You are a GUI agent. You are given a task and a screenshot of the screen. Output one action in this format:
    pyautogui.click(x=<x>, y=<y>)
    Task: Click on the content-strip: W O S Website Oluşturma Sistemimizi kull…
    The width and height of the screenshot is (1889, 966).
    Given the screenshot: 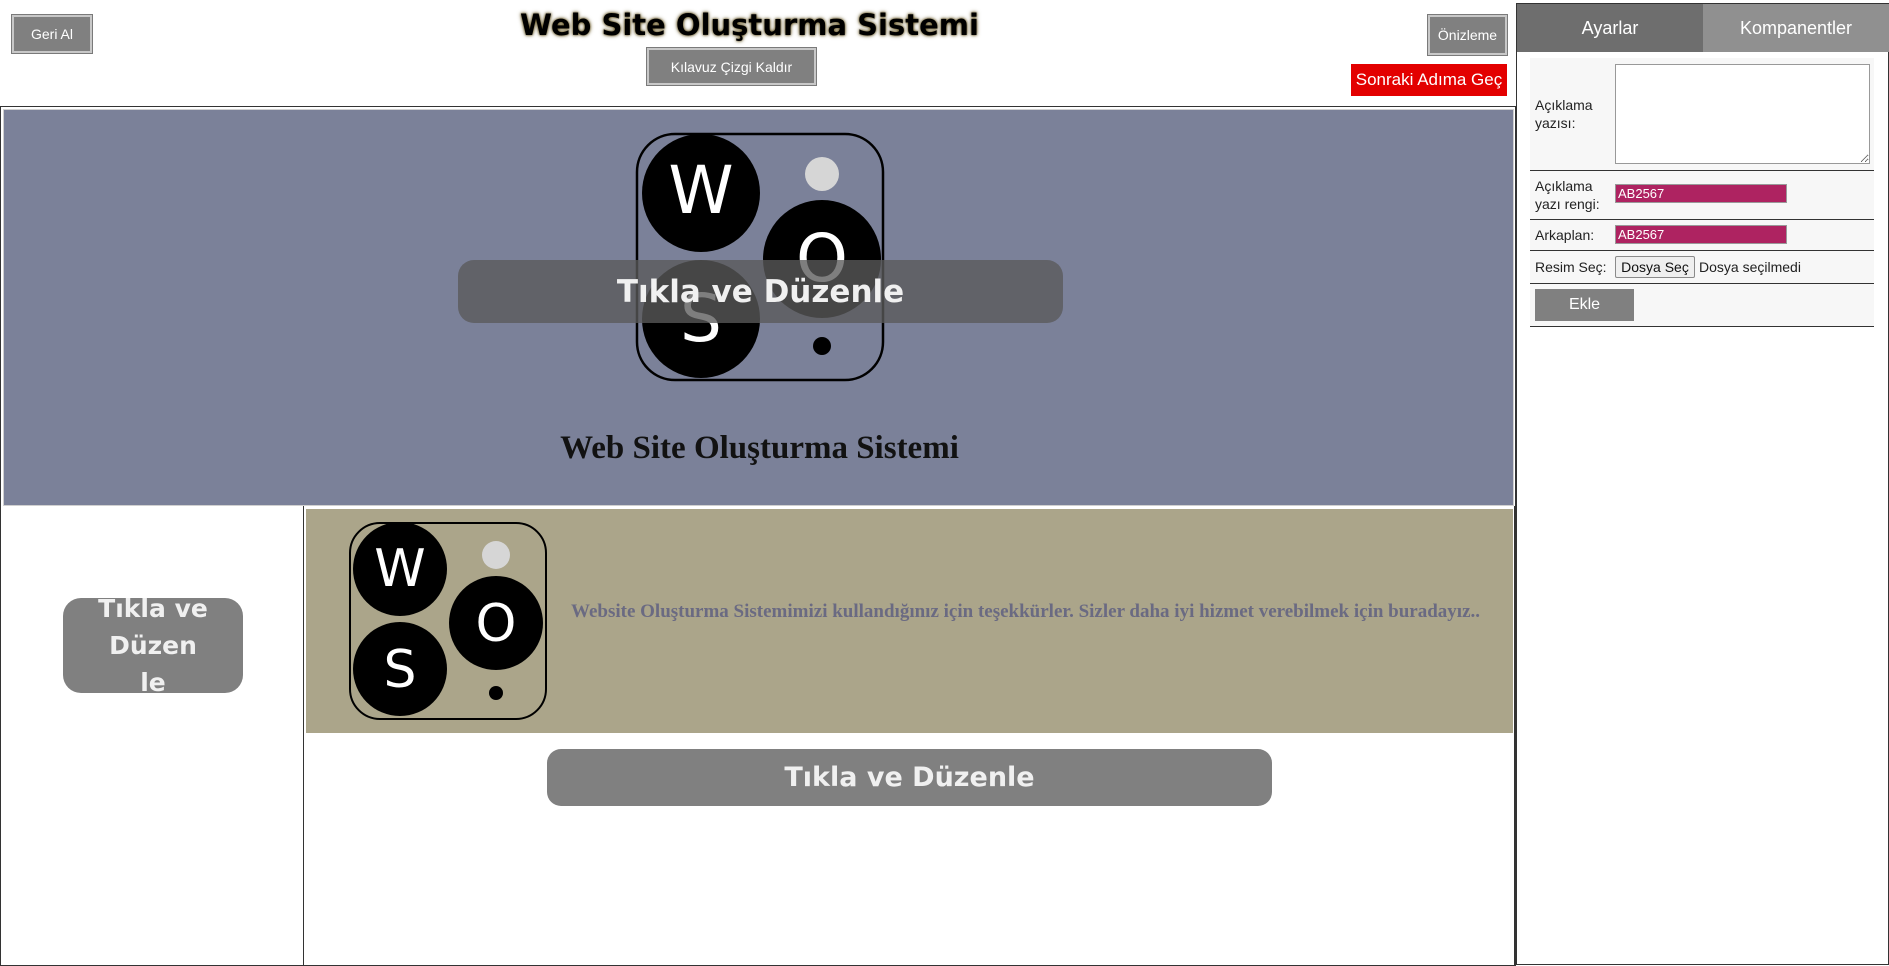 What is the action you would take?
    pyautogui.click(x=909, y=621)
    